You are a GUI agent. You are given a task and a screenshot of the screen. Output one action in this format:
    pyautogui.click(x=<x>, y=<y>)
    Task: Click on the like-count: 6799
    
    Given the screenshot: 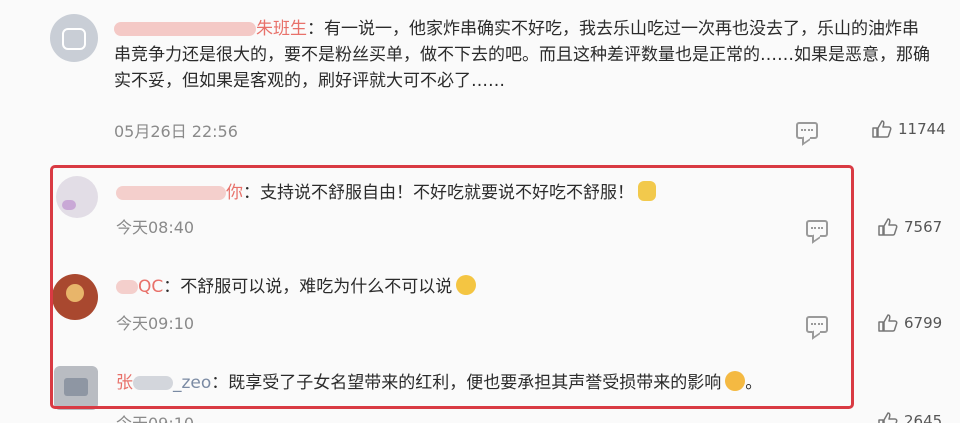 What is the action you would take?
    pyautogui.click(x=923, y=323)
    